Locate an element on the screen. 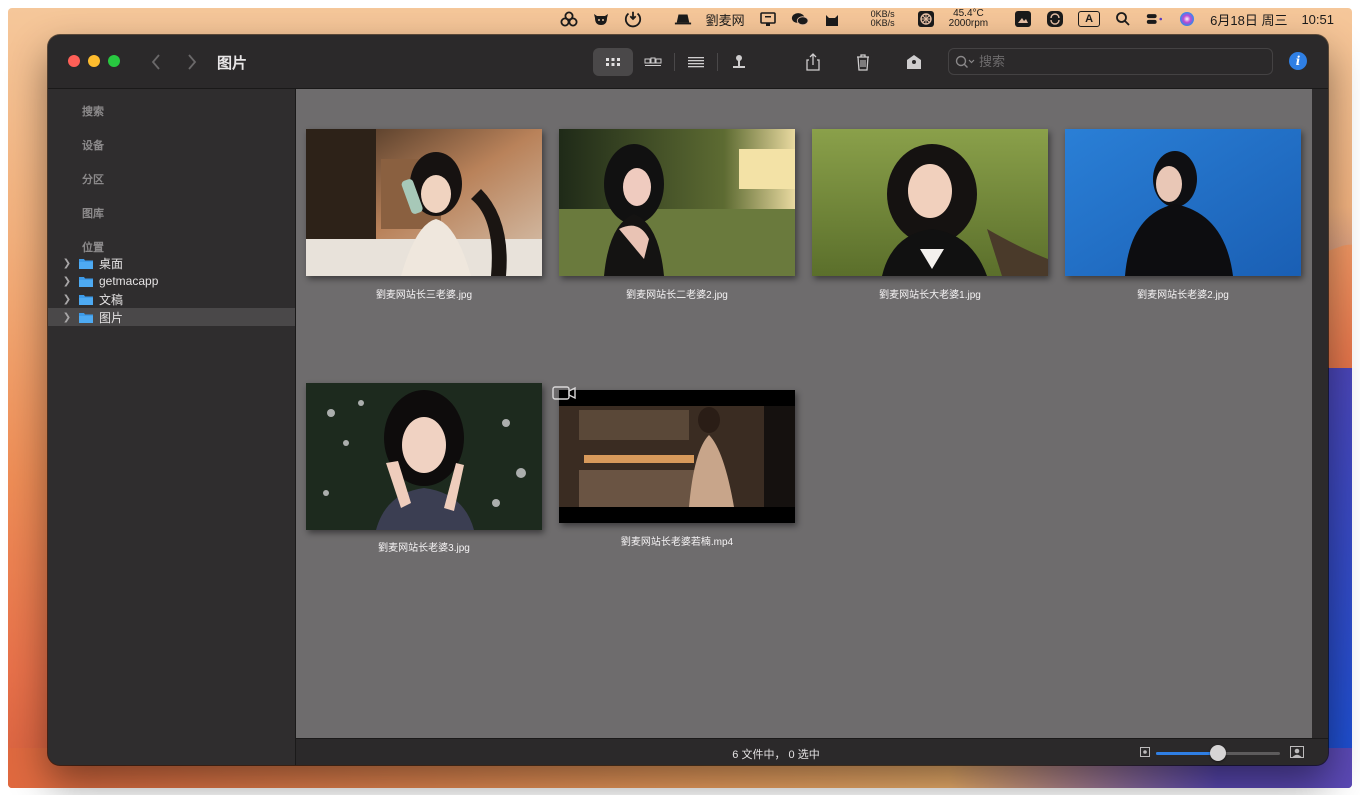 The height and width of the screenshot is (795, 1360). back-button is located at coordinates (156, 62).